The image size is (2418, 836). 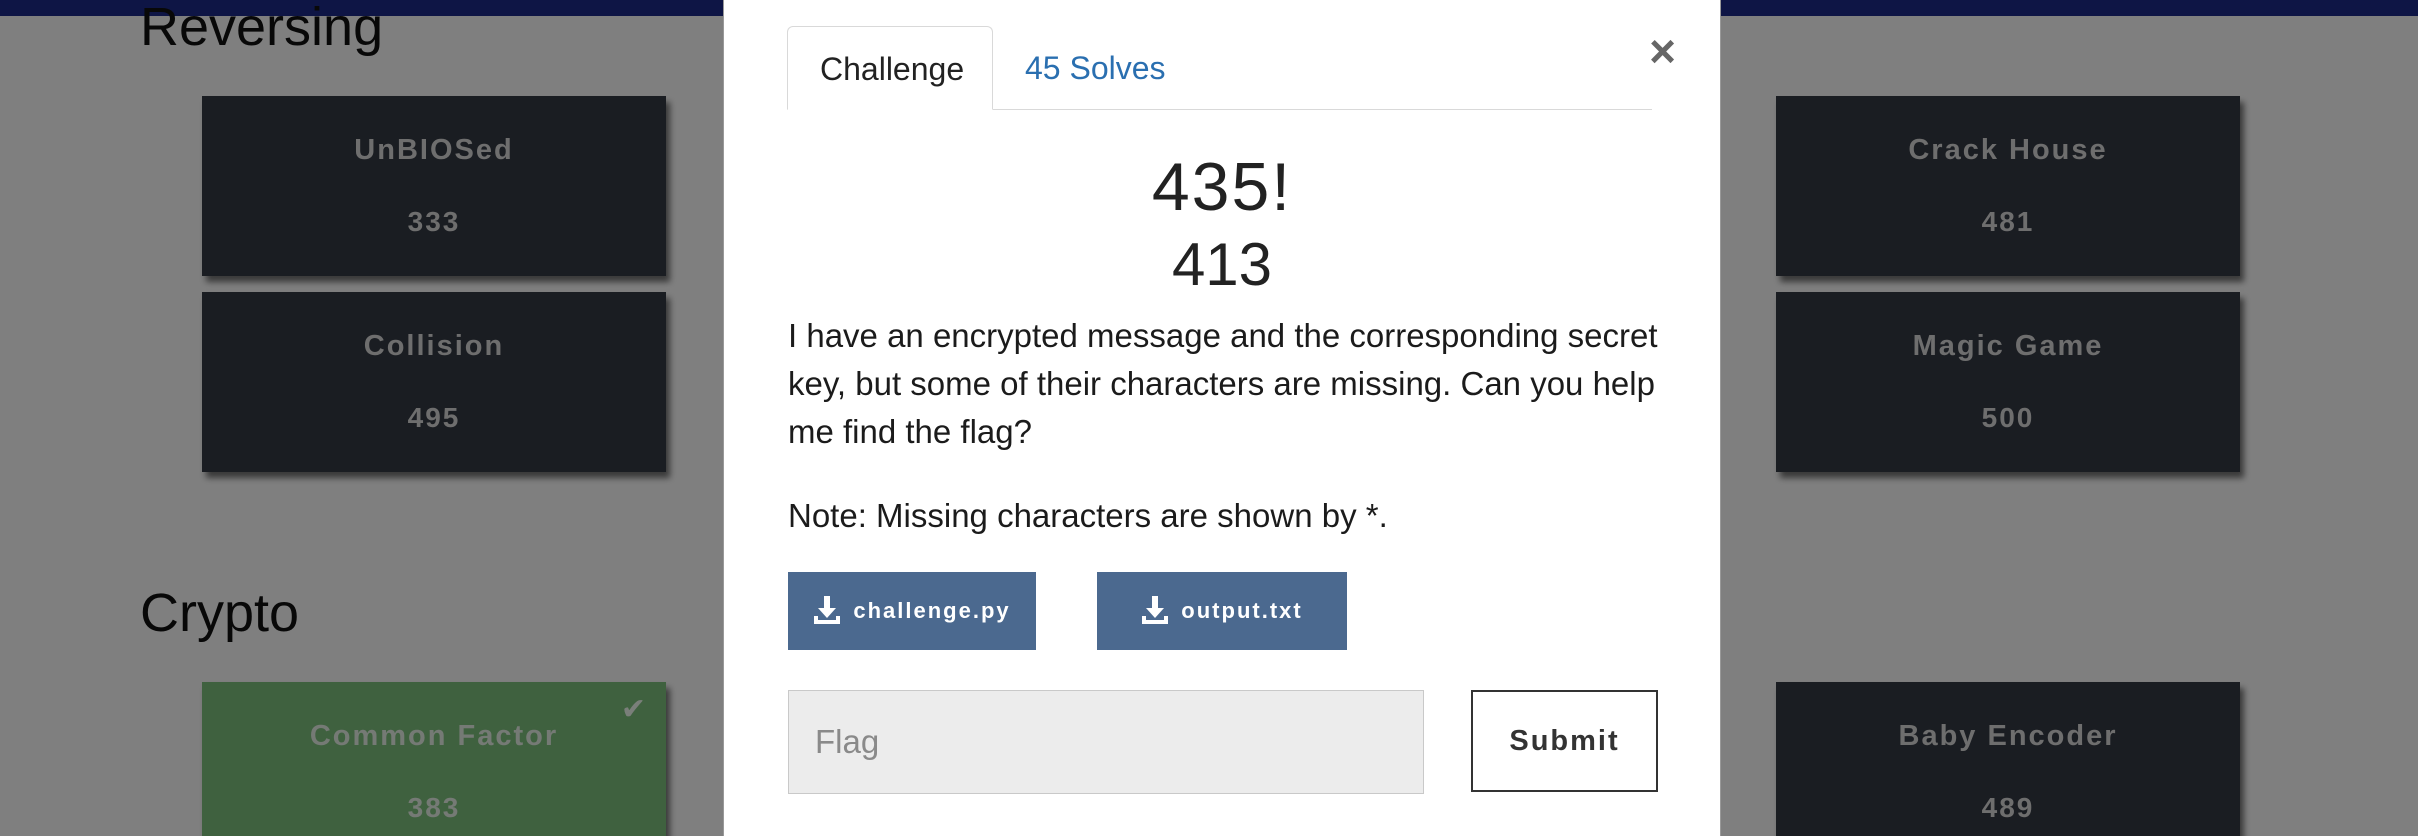 I want to click on close-icon: ×, so click(x=1662, y=51).